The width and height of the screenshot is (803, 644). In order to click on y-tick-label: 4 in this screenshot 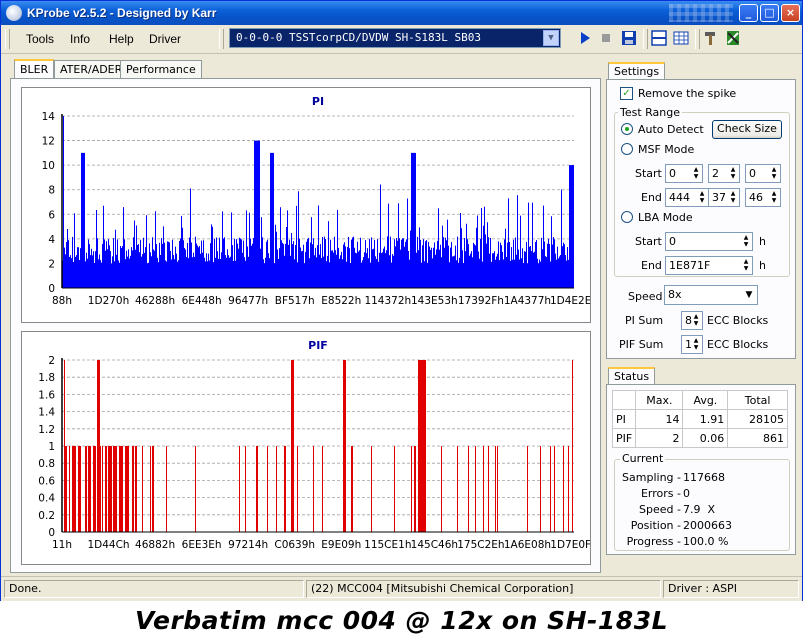, I will do `click(51, 240)`.